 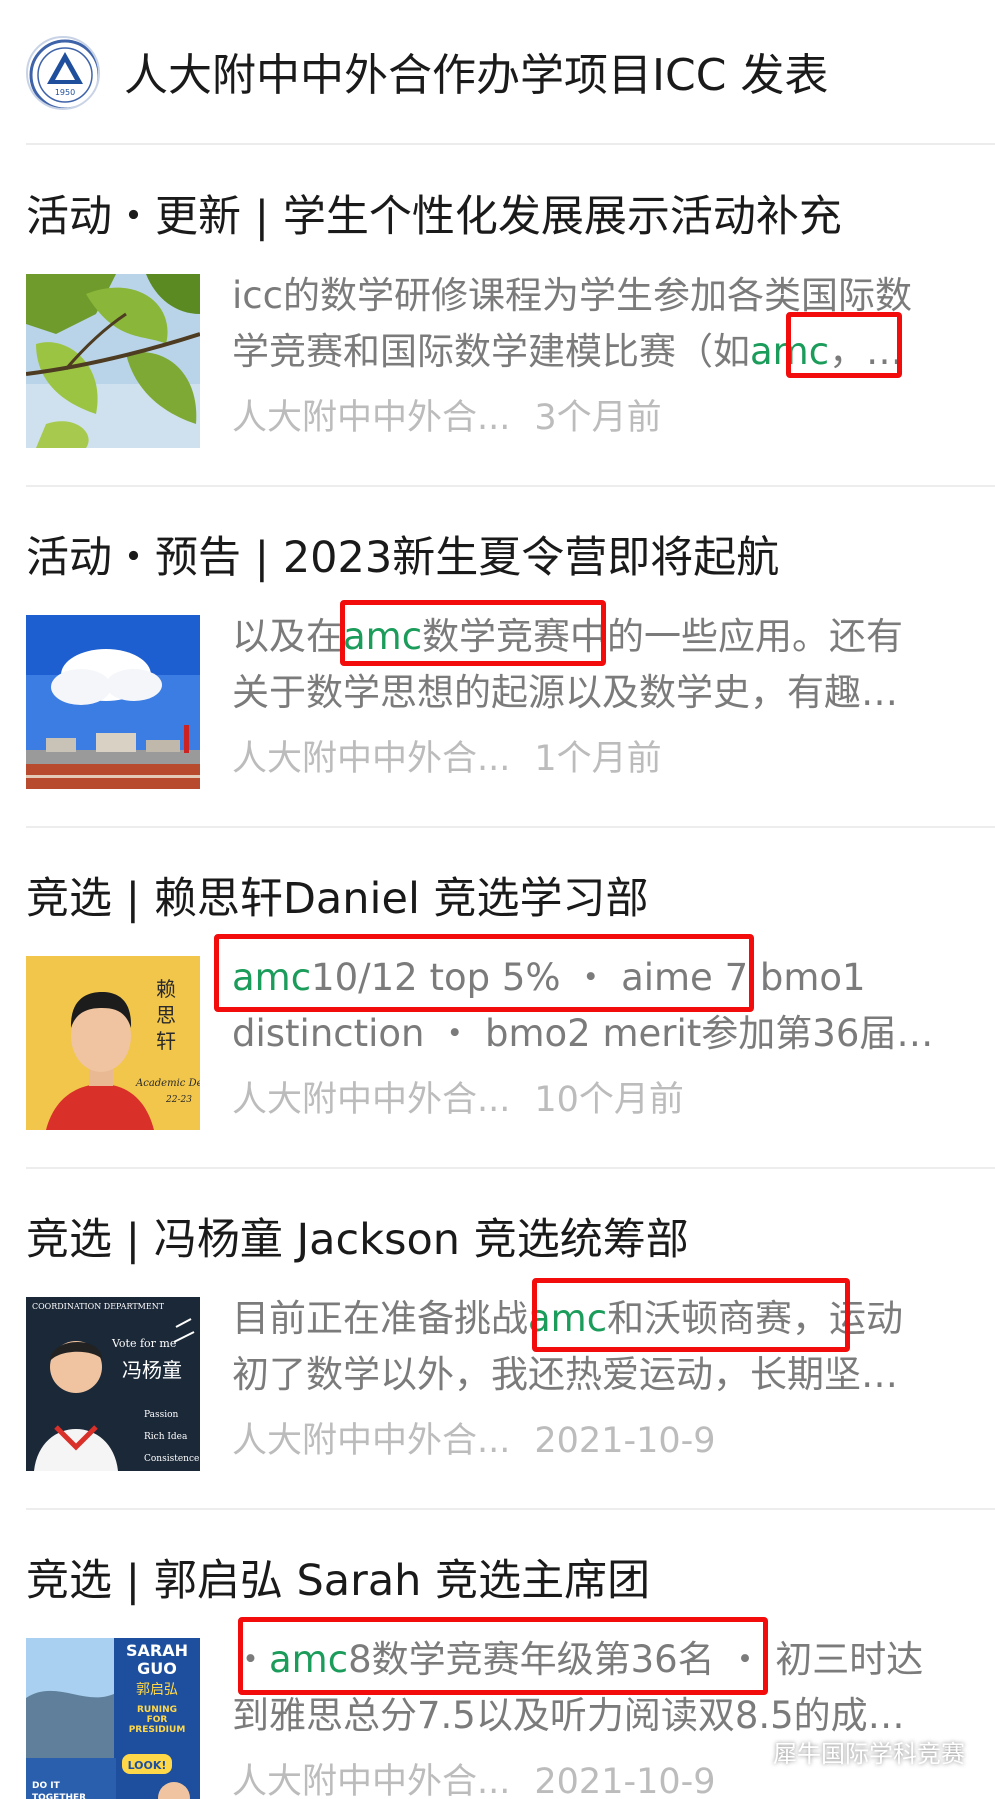 I want to click on svg-text: DO IT, so click(x=46, y=1786).